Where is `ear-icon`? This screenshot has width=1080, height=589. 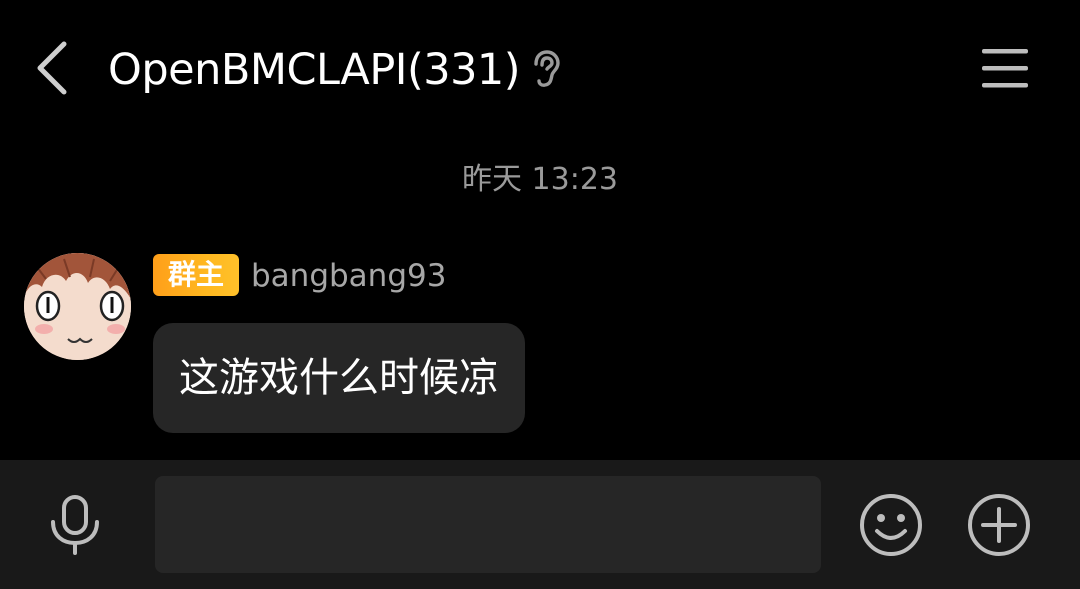
ear-icon is located at coordinates (546, 69).